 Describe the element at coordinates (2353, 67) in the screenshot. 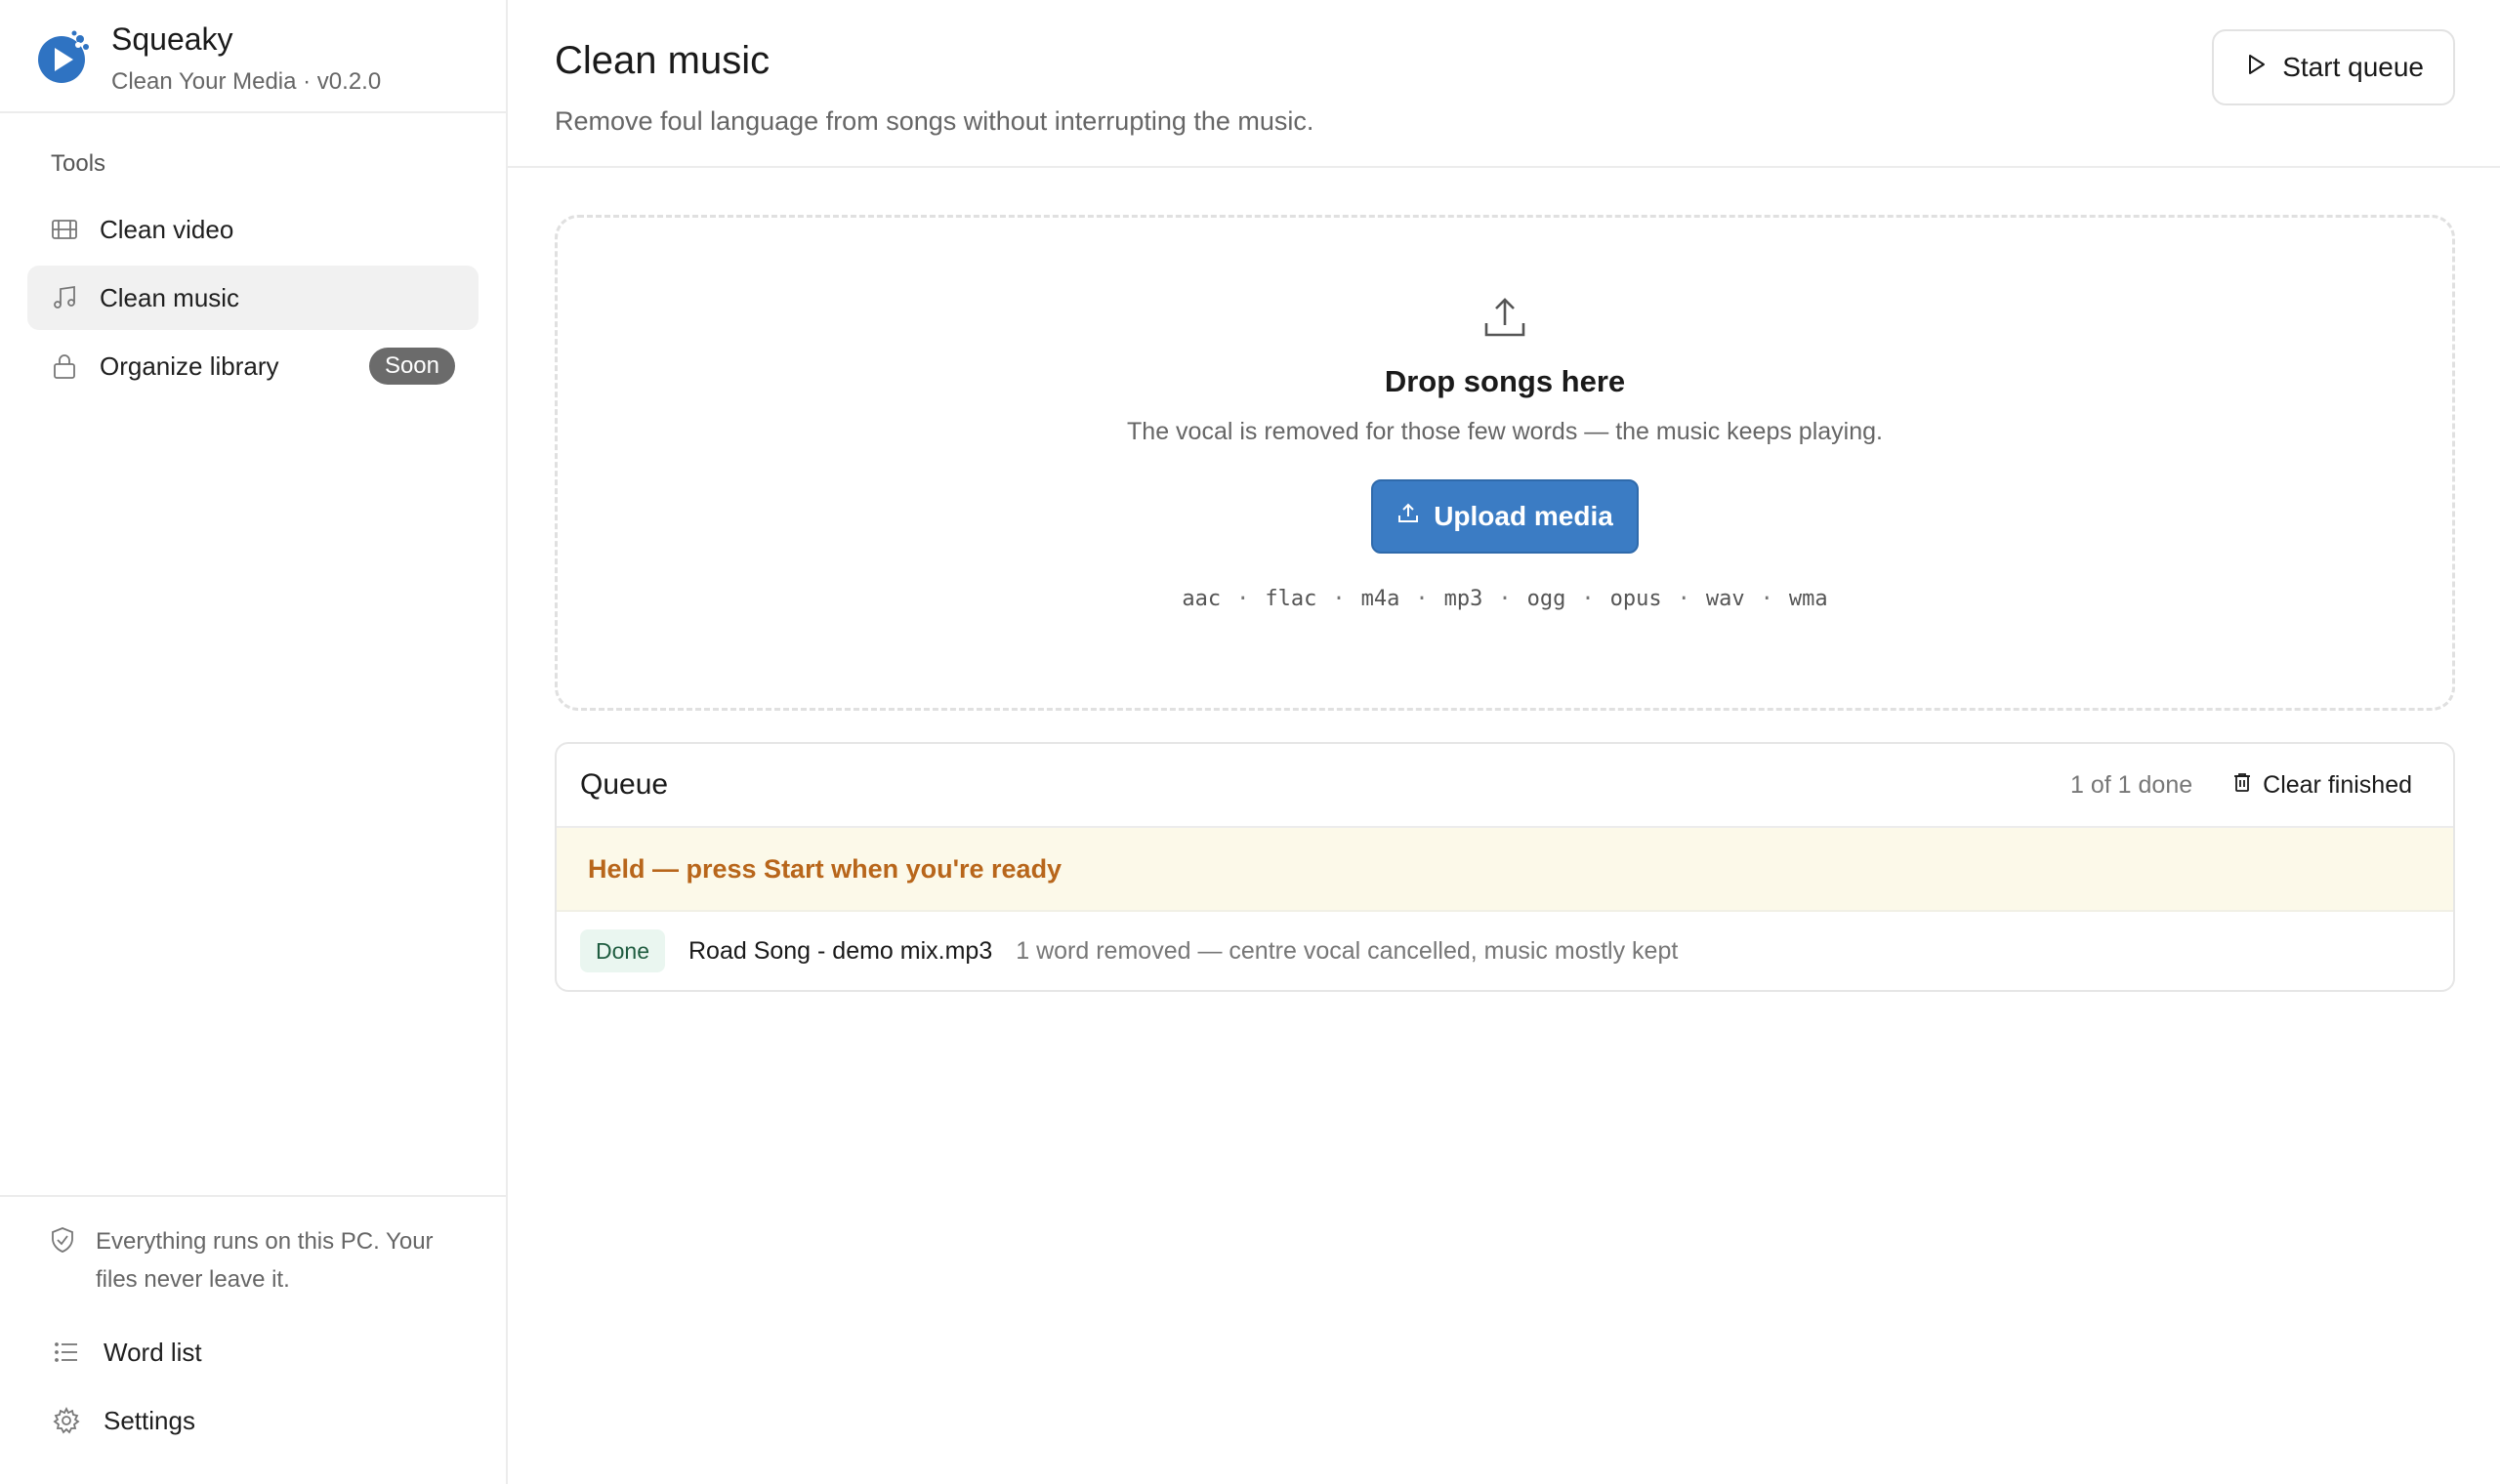

I see `start-queue-label: Start queue` at that location.